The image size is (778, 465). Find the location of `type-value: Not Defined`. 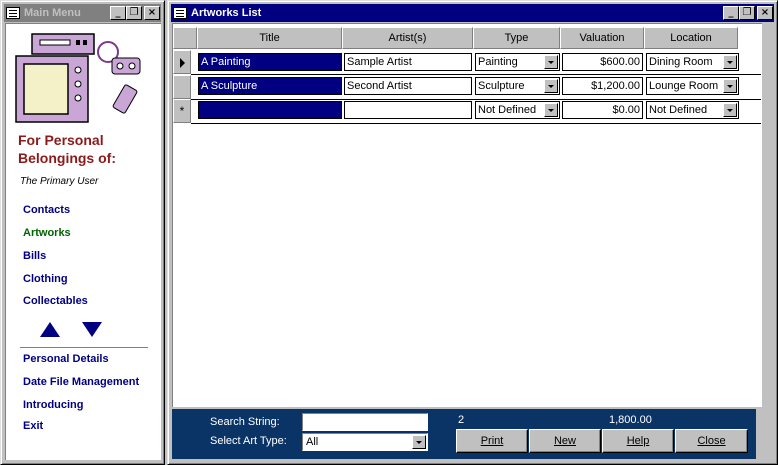

type-value: Not Defined is located at coordinates (507, 110).